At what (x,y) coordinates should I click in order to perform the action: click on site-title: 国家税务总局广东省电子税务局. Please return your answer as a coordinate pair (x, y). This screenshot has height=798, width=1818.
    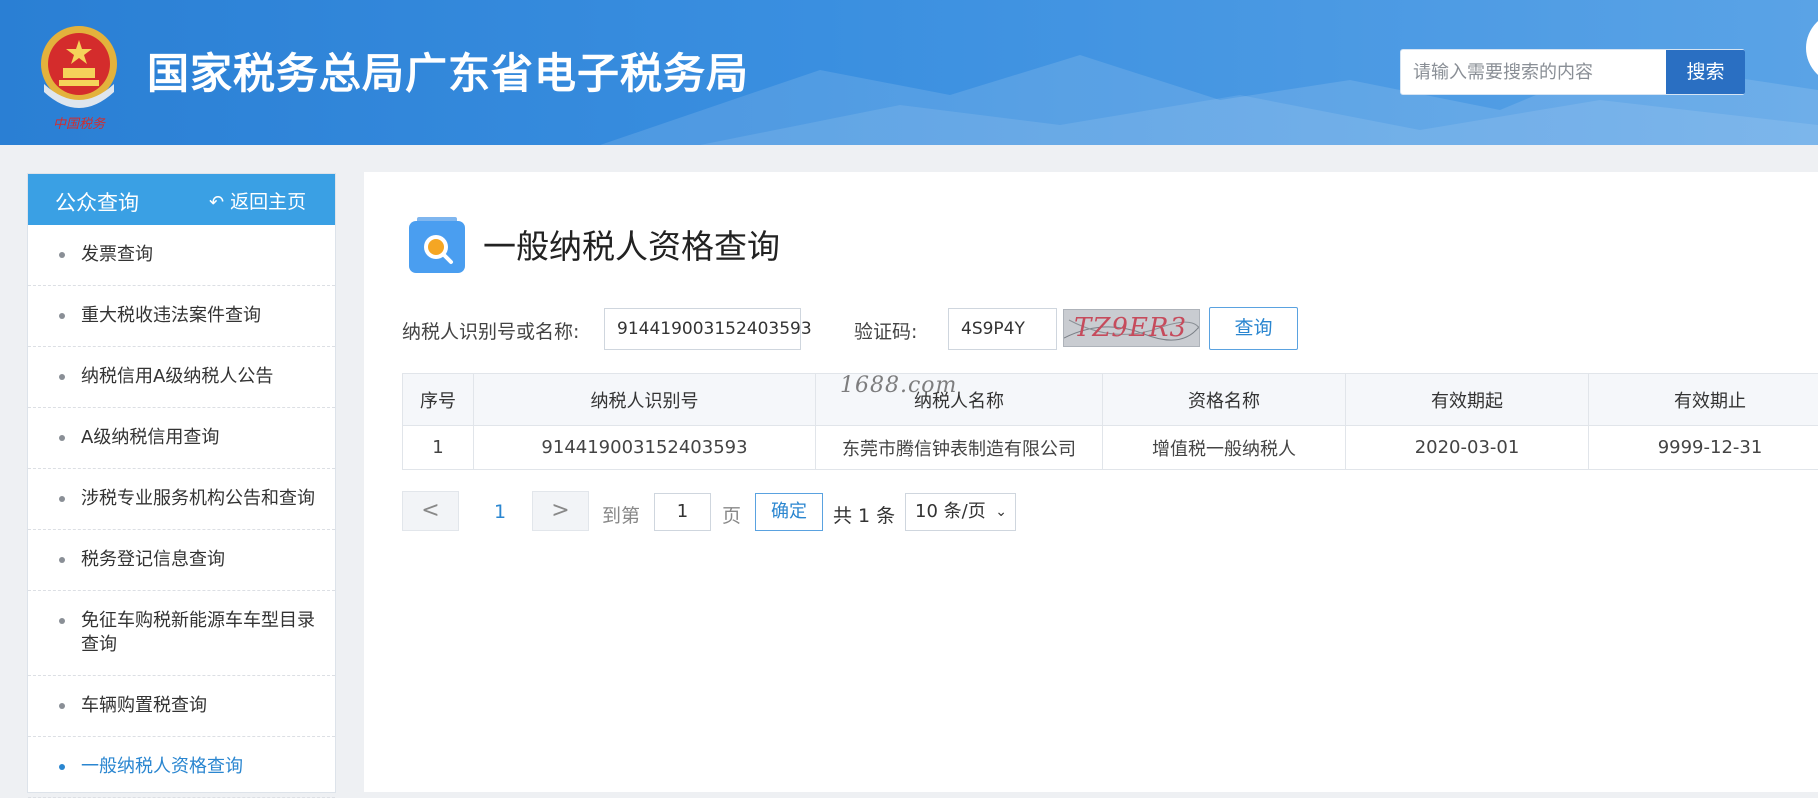
    Looking at the image, I should click on (448, 70).